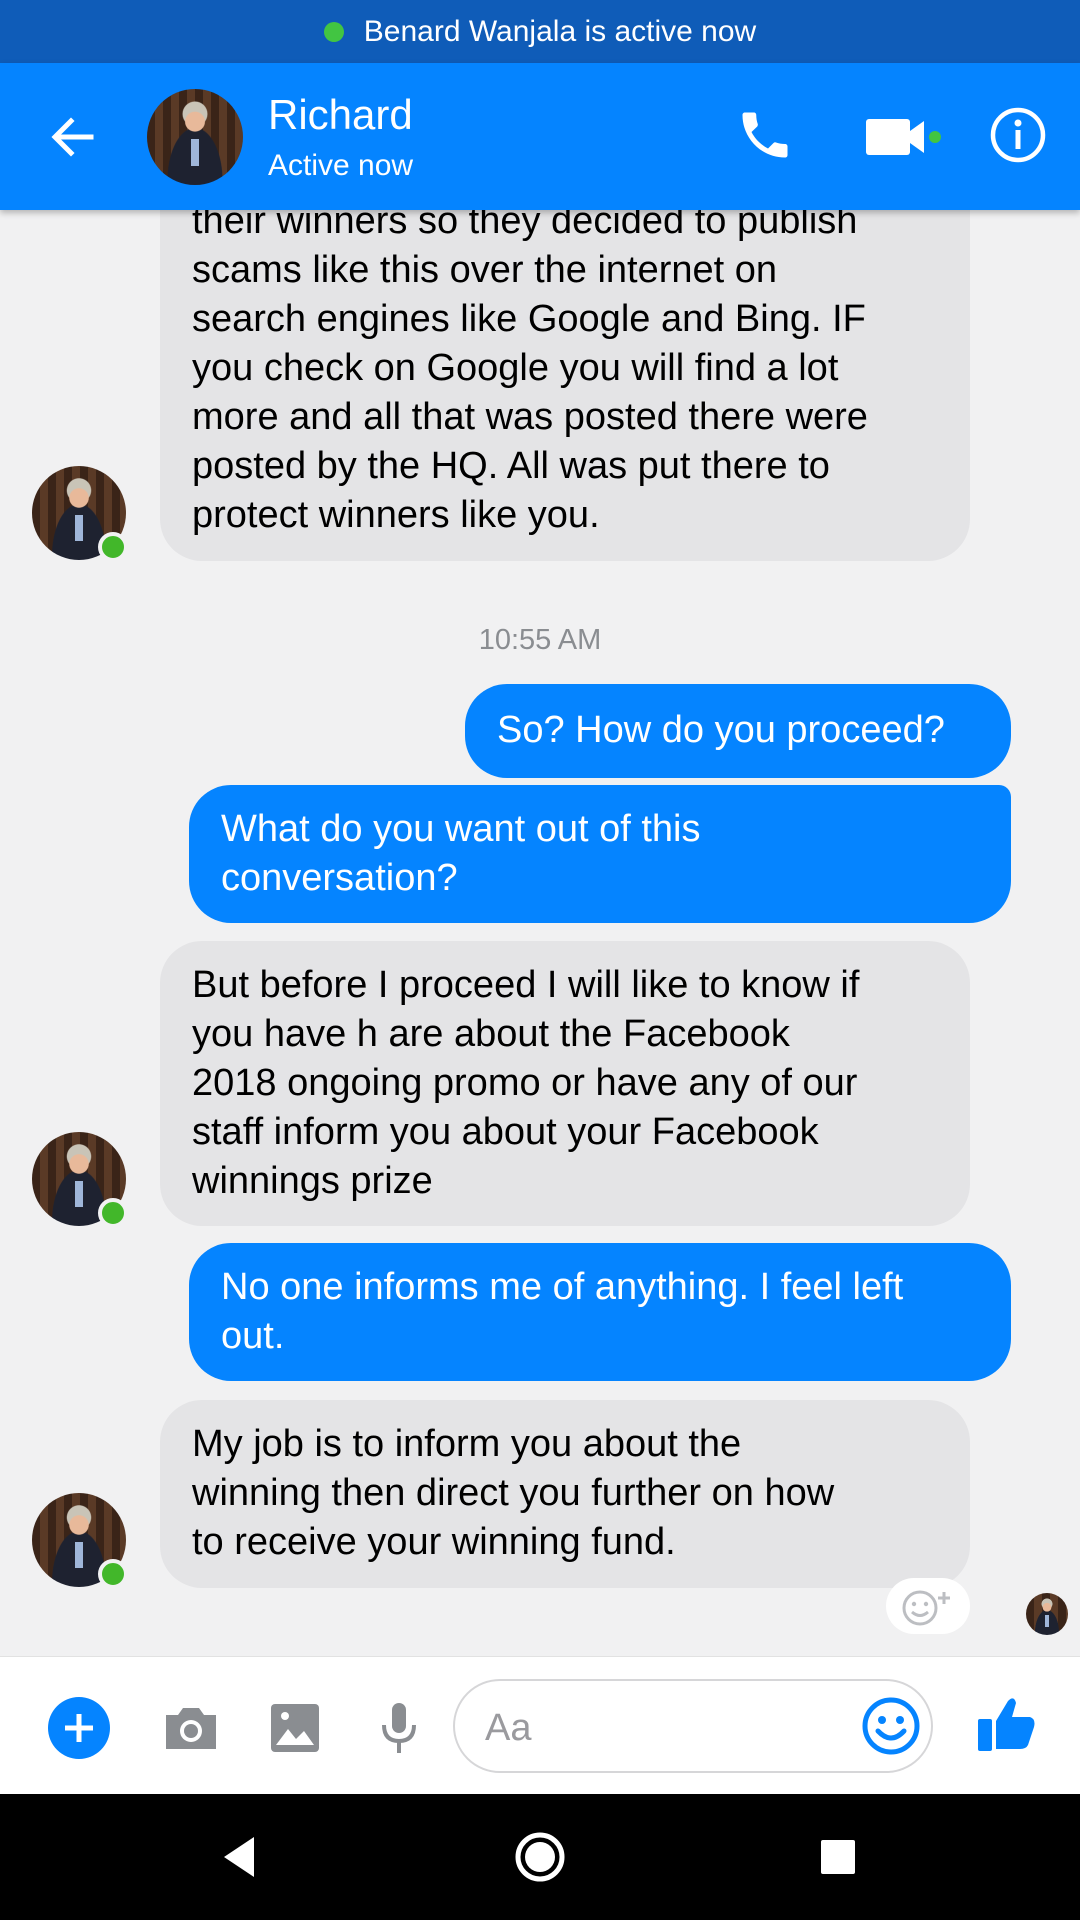 The image size is (1080, 1920). I want to click on message-input-container, so click(693, 1726).